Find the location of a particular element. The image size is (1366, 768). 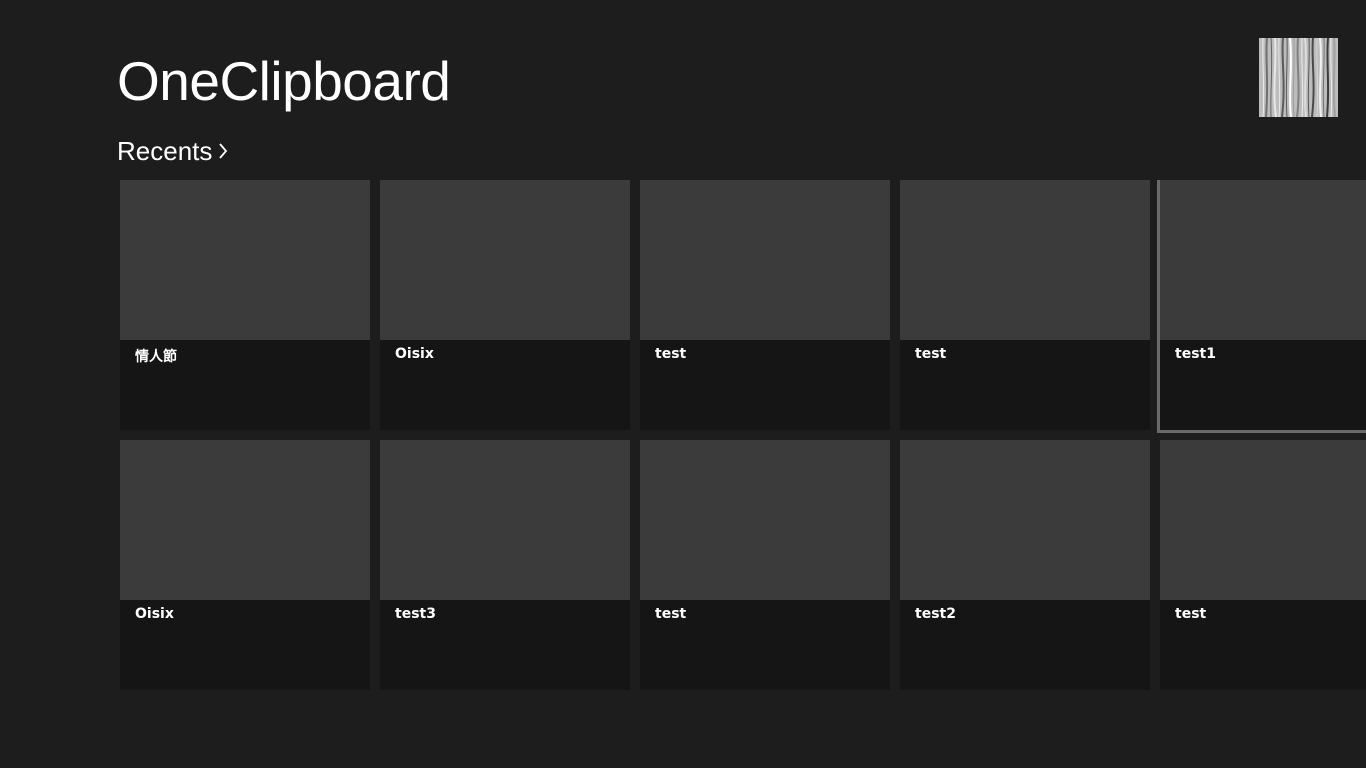

clip-title: 情人節 is located at coordinates (156, 357).